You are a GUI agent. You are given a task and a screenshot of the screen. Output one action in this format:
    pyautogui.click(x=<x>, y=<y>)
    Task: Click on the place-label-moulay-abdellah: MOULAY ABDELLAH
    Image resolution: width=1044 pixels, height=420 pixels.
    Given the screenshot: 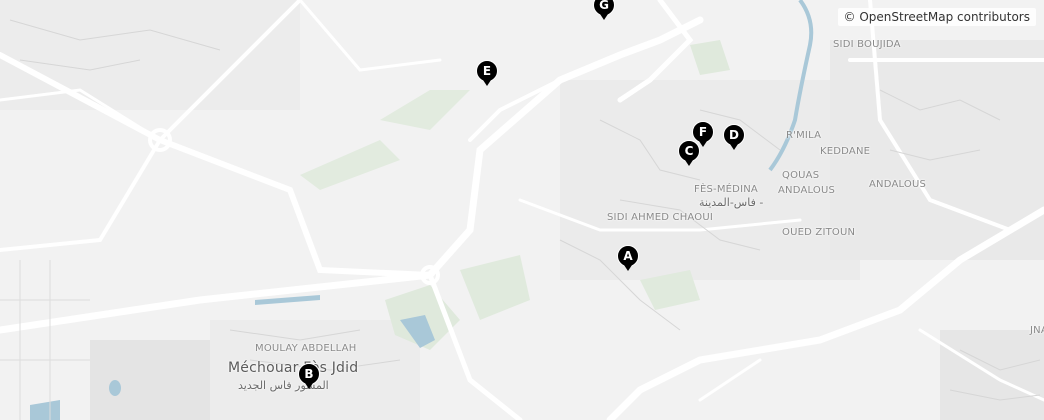 What is the action you would take?
    pyautogui.click(x=306, y=348)
    